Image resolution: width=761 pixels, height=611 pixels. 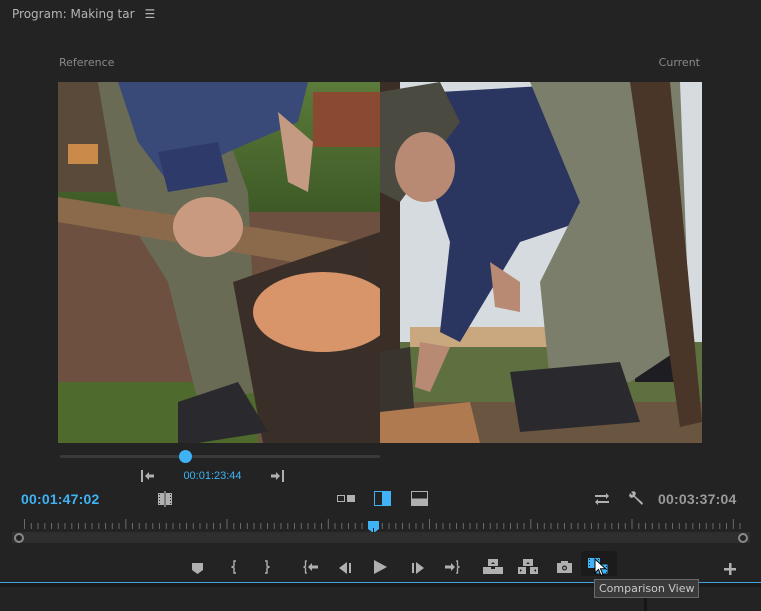 What do you see at coordinates (602, 499) in the screenshot?
I see `swap-sides-icon` at bounding box center [602, 499].